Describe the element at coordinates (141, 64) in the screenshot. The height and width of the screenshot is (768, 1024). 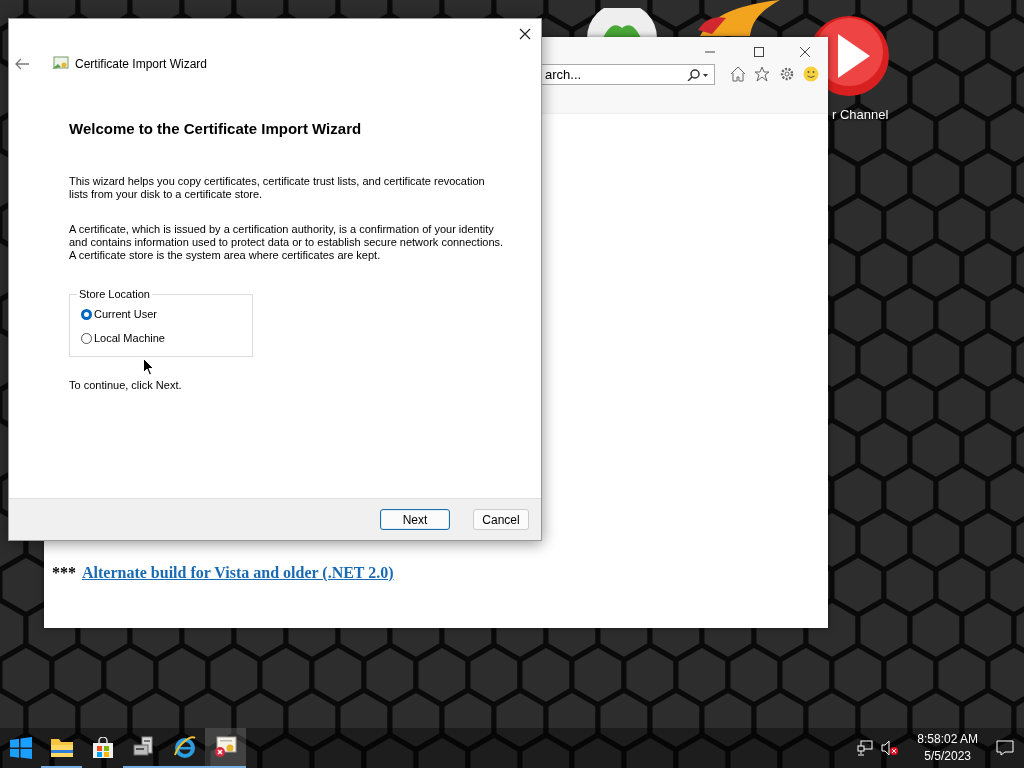
I see `dialog-title: Certificate Import Wizard` at that location.